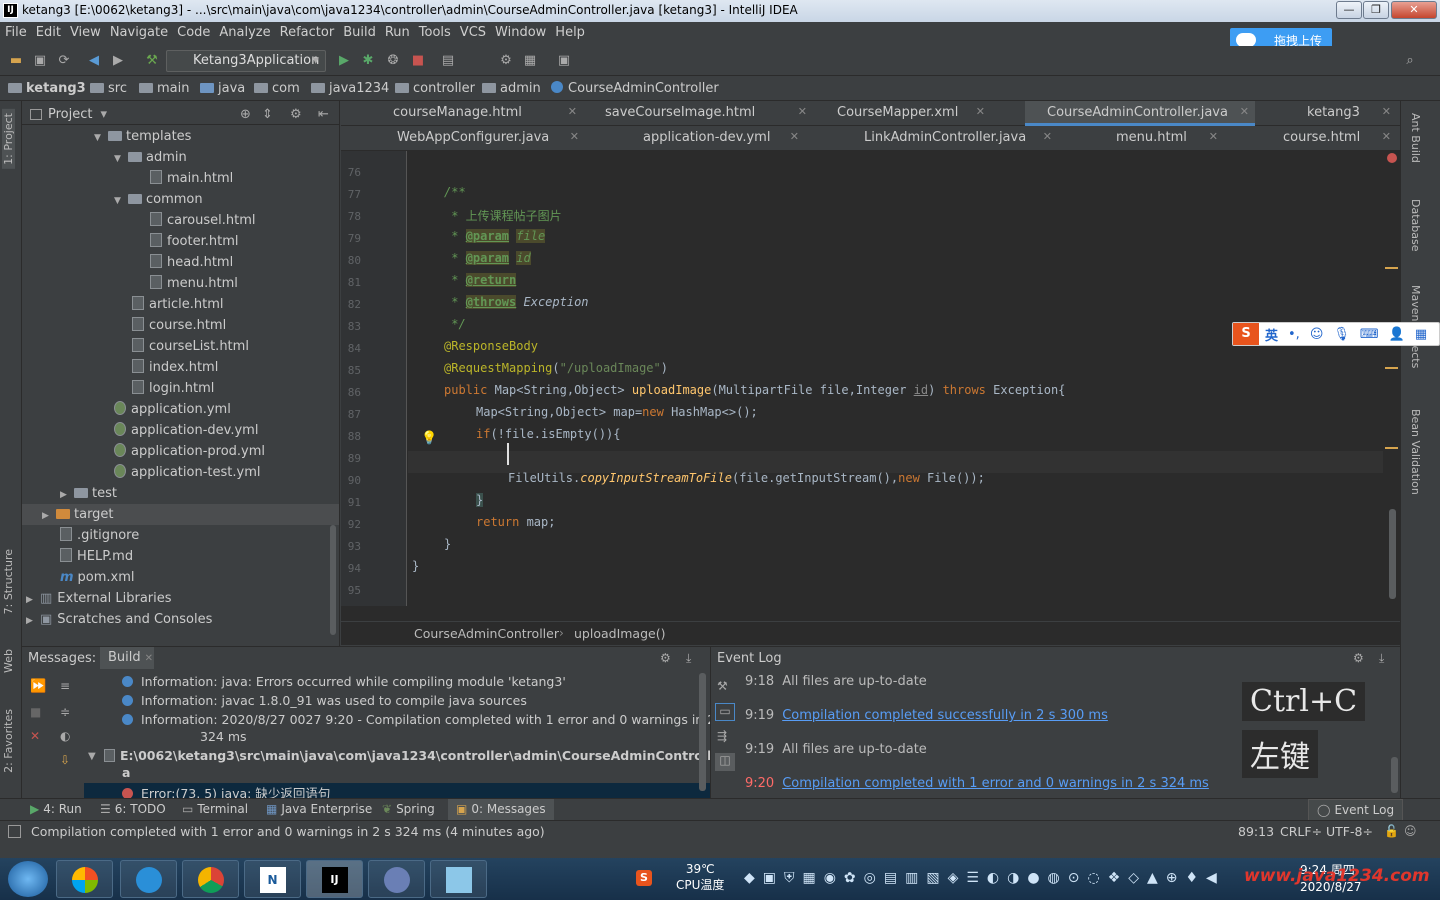 The height and width of the screenshot is (900, 1440). Describe the element at coordinates (179, 325) in the screenshot. I see `tree-item: course.html` at that location.